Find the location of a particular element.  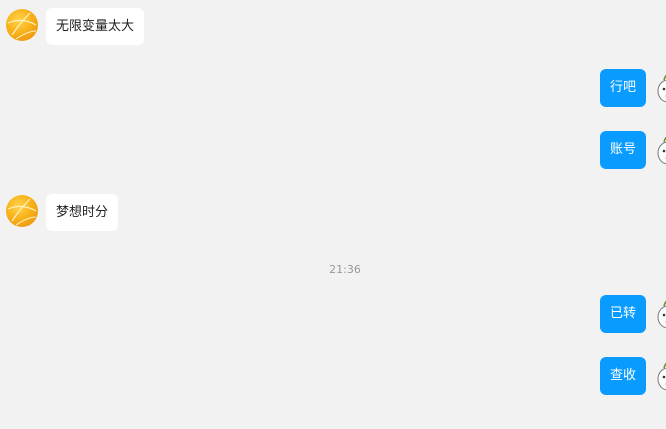

message-row-incoming: 无限变量太大 is located at coordinates (333, 27).